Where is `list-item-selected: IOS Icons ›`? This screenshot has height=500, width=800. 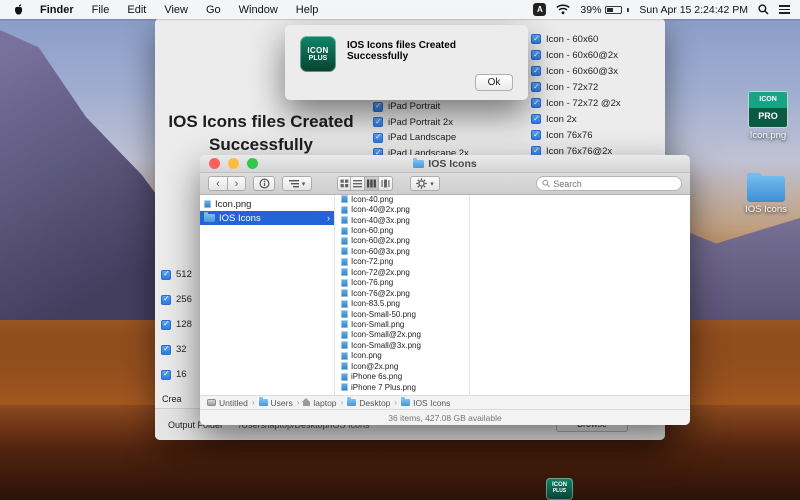 list-item-selected: IOS Icons › is located at coordinates (267, 218).